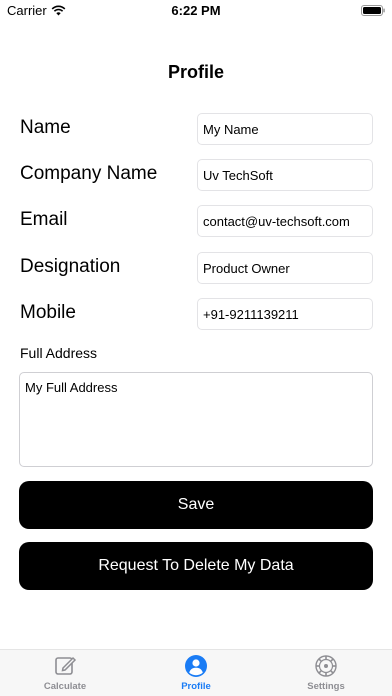 Image resolution: width=392 pixels, height=696 pixels. I want to click on address-textarea: My Full Address, so click(196, 419).